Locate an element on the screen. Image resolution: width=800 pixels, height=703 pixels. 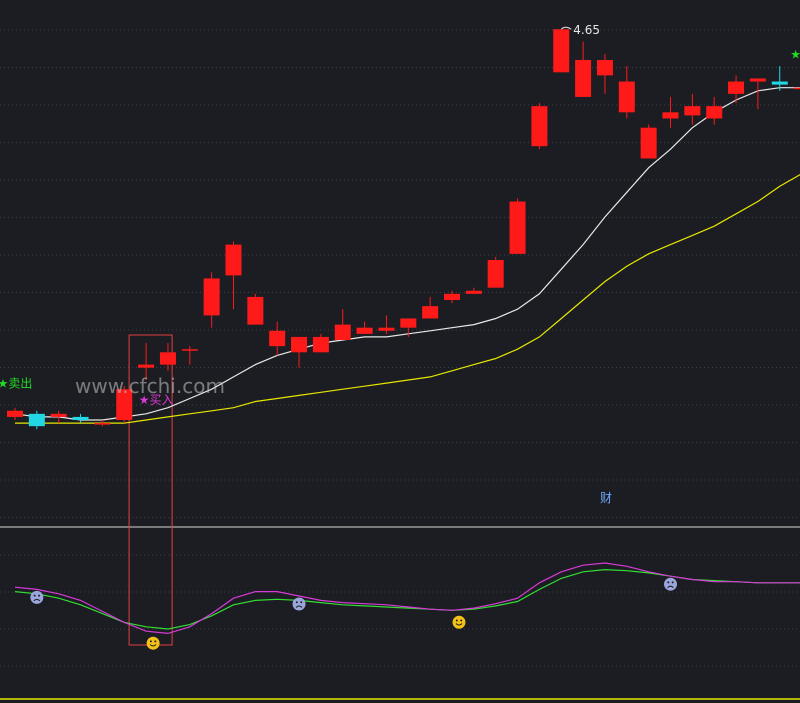
signal-sell-label: ★卖出 is located at coordinates (16, 384).